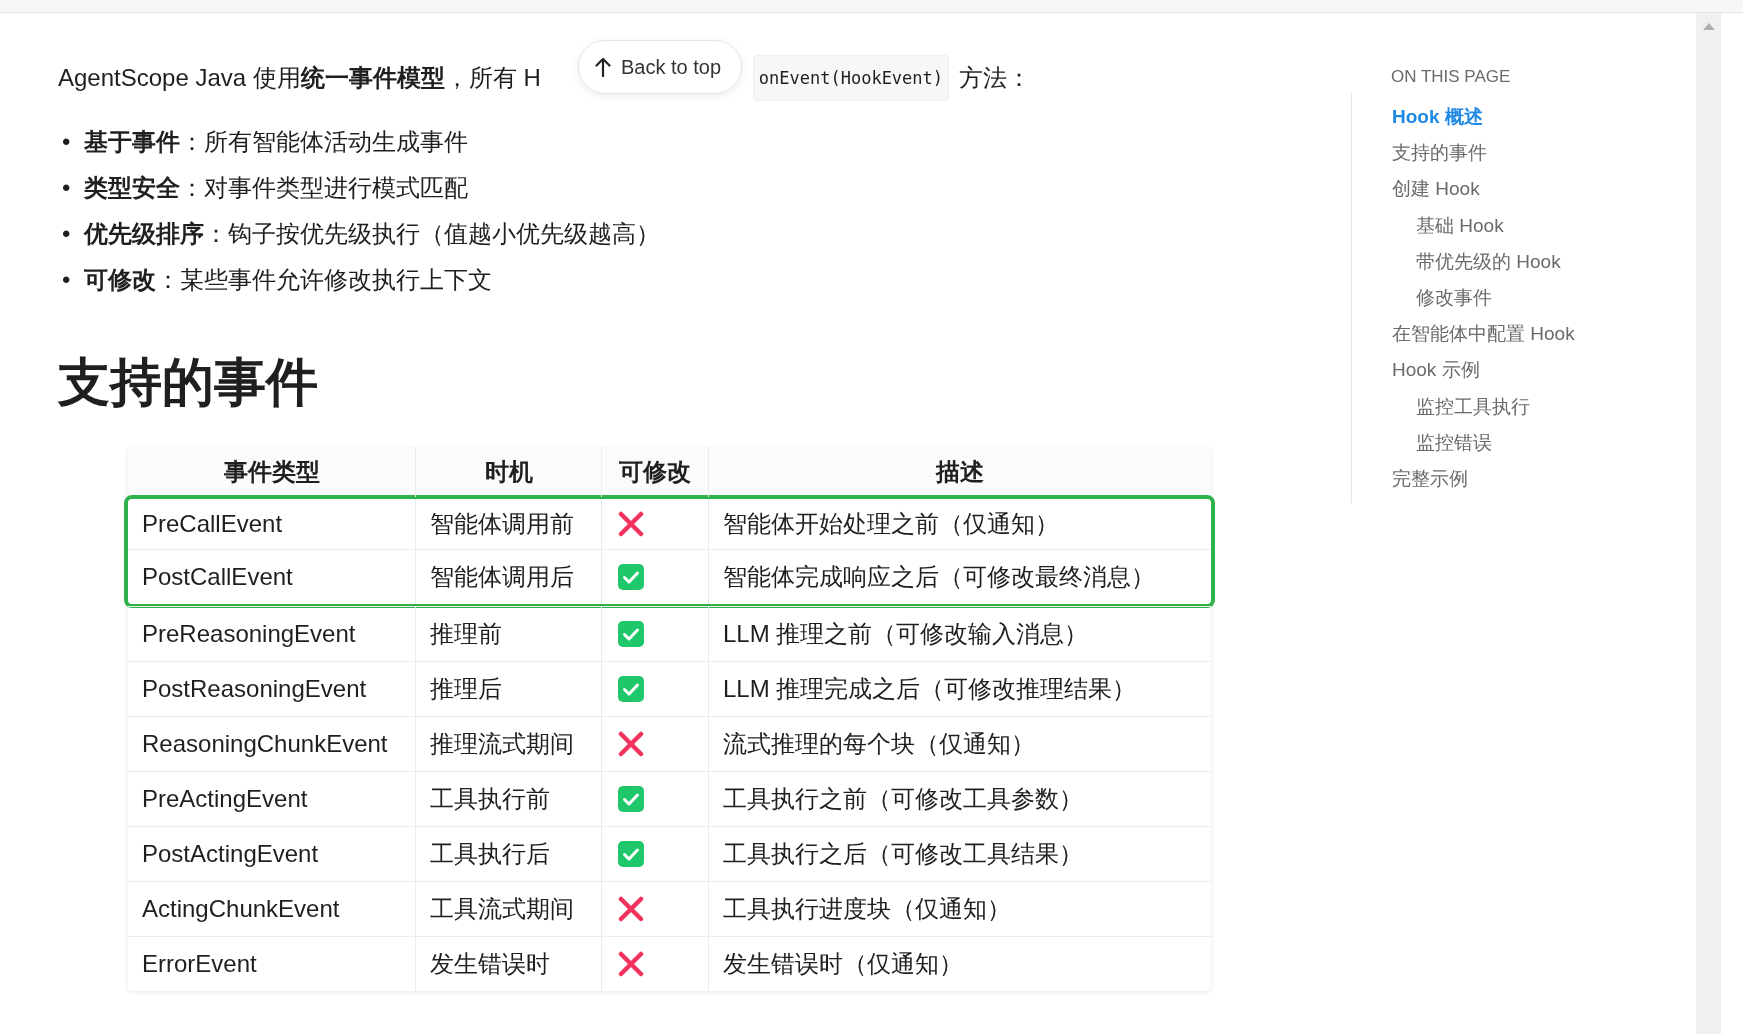  I want to click on table-cell-text: PreActingEvent, so click(225, 799).